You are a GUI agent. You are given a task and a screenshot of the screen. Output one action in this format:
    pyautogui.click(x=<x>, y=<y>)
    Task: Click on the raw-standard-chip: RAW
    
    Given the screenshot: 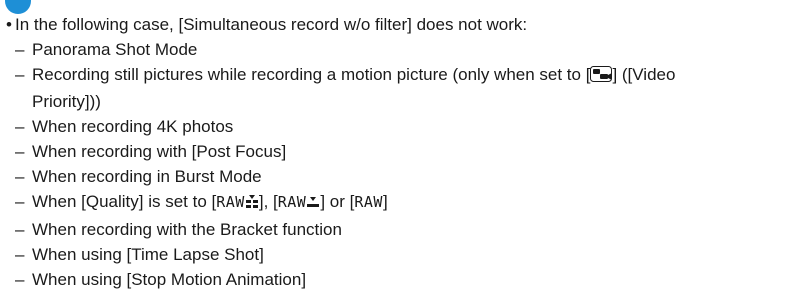 What is the action you would take?
    pyautogui.click(x=299, y=202)
    